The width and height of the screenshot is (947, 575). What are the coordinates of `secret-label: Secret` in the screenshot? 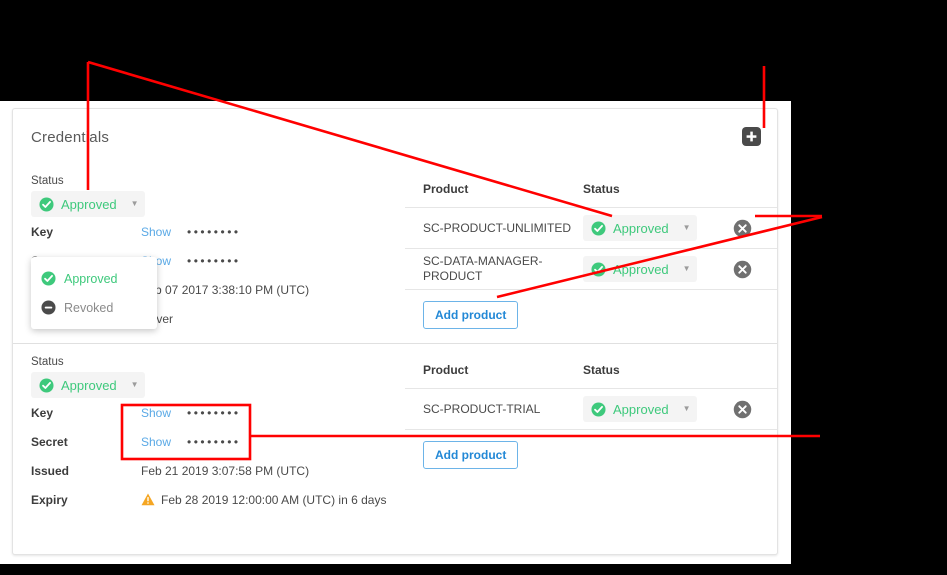 It's located at (49, 441).